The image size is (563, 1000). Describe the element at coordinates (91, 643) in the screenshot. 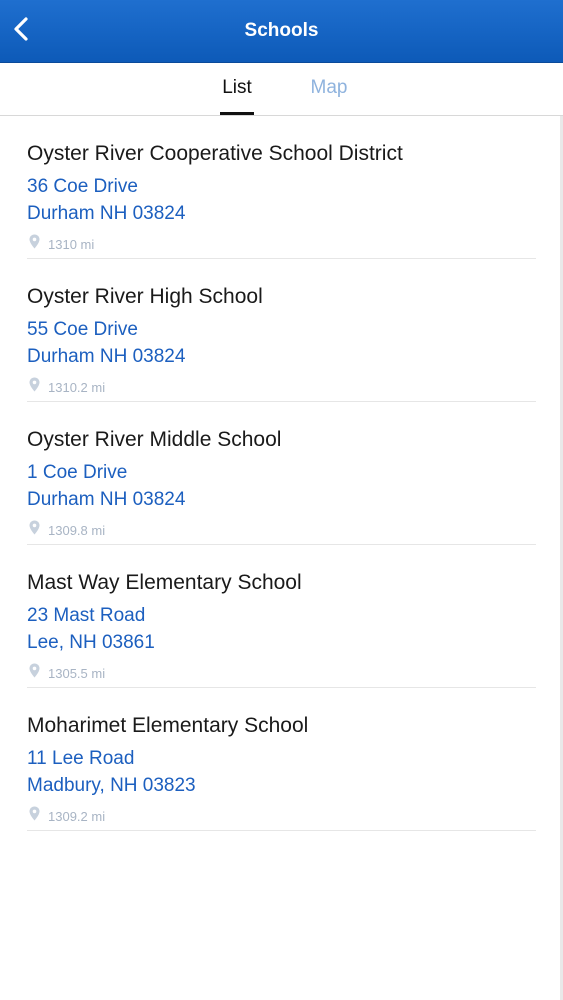

I see `address-line2-link: Lee, NH 03861` at that location.